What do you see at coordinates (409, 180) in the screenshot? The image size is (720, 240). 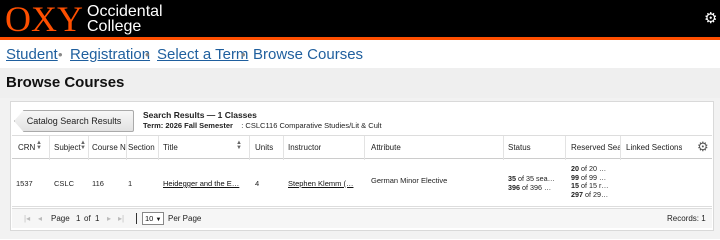 I see `cell-attribute: German Minor Elective` at bounding box center [409, 180].